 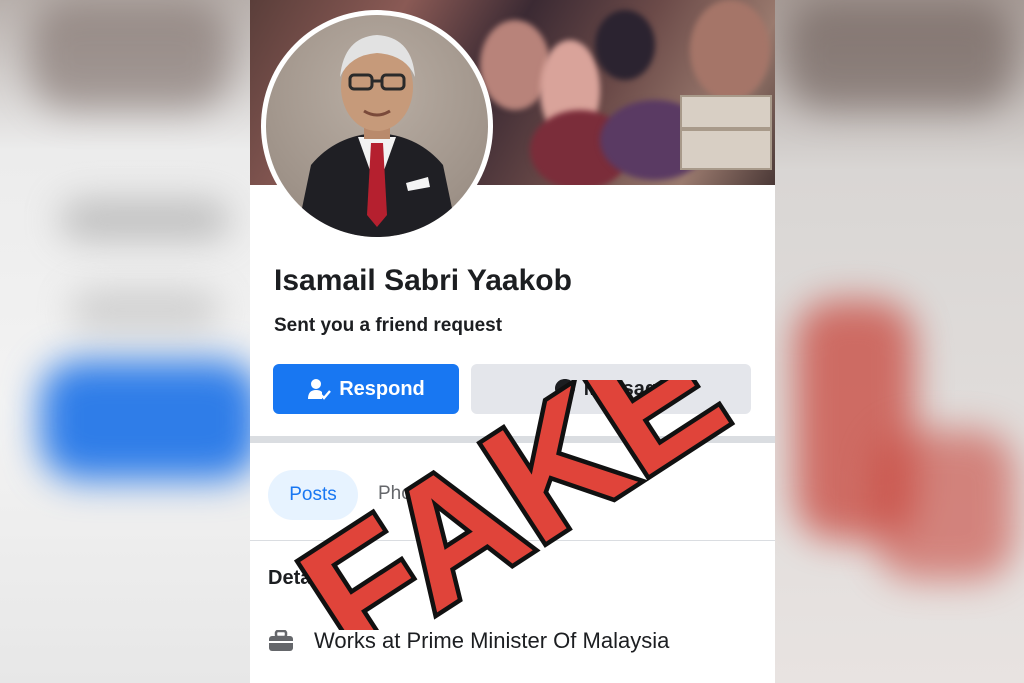 I want to click on friend-request-status: Sent you a friend request, so click(x=388, y=325).